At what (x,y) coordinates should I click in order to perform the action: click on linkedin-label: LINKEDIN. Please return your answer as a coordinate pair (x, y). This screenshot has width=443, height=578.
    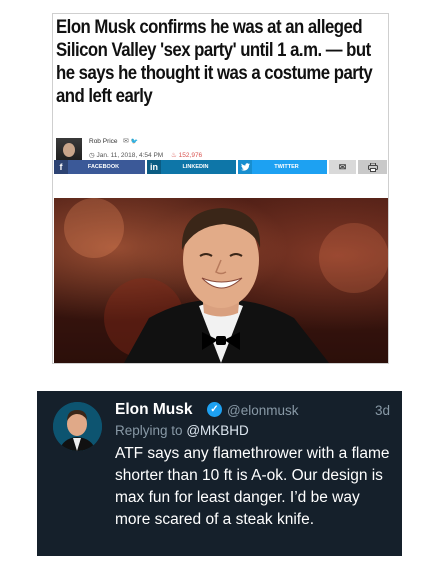
    Looking at the image, I should click on (195, 167).